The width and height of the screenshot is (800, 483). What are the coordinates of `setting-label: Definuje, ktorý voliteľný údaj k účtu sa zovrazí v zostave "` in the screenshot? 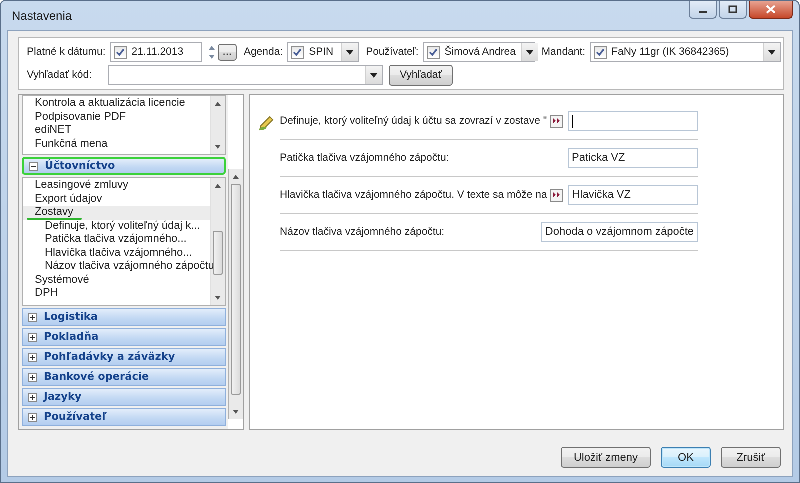 It's located at (414, 121).